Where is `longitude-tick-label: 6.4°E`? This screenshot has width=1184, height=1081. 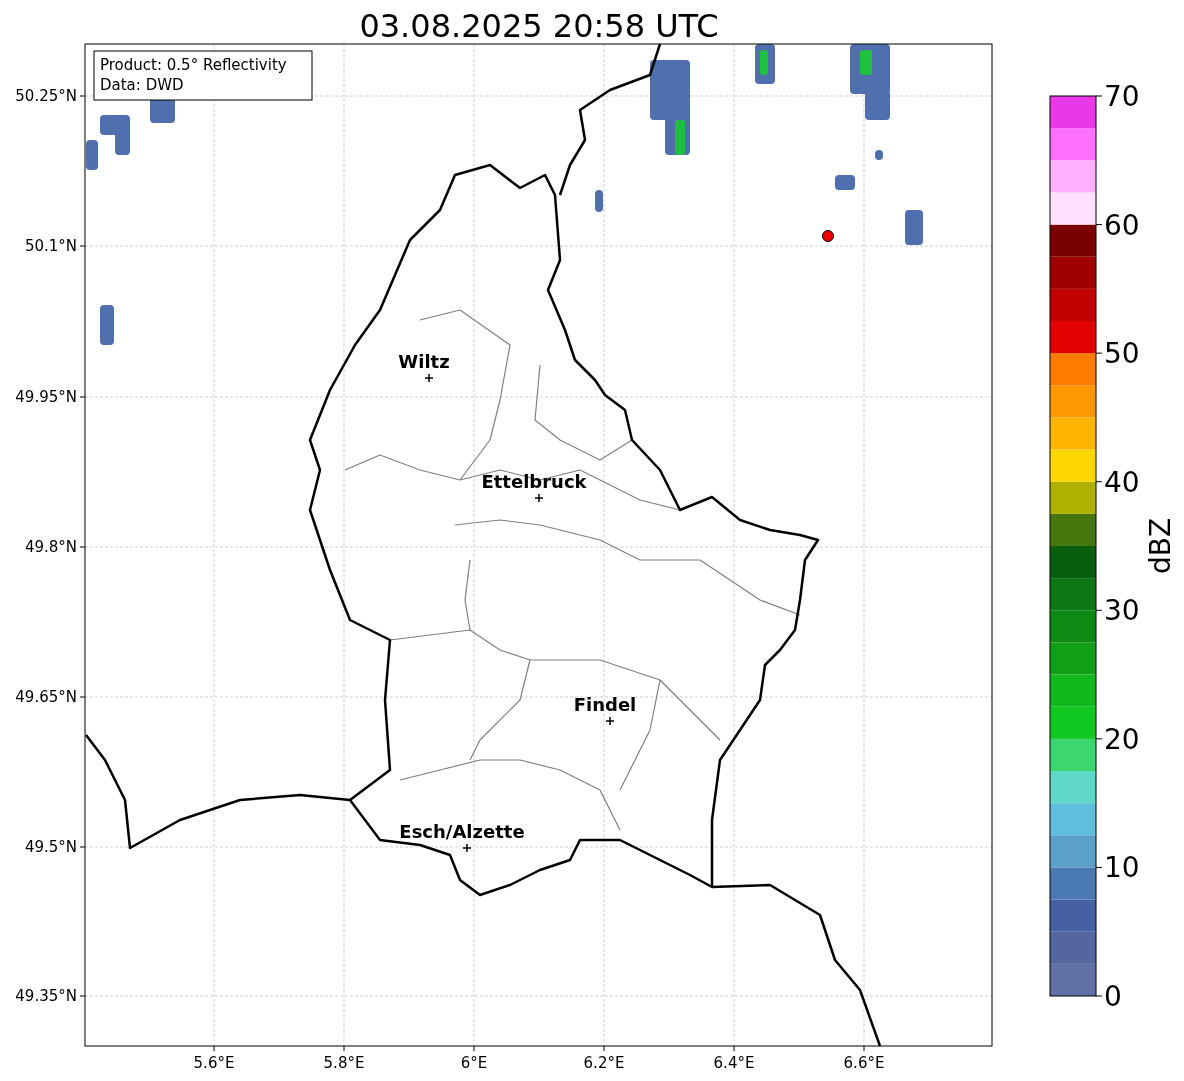 longitude-tick-label: 6.4°E is located at coordinates (734, 1063).